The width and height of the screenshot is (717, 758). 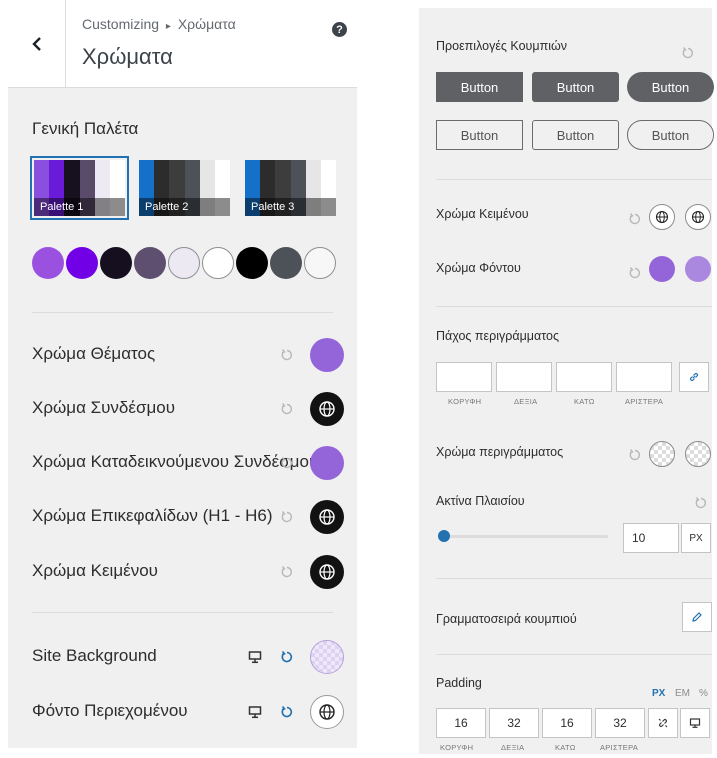 I want to click on back-button, so click(x=37, y=44).